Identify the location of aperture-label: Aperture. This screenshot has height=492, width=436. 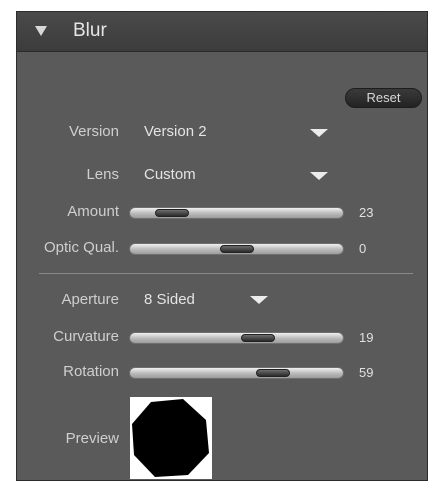
(90, 299).